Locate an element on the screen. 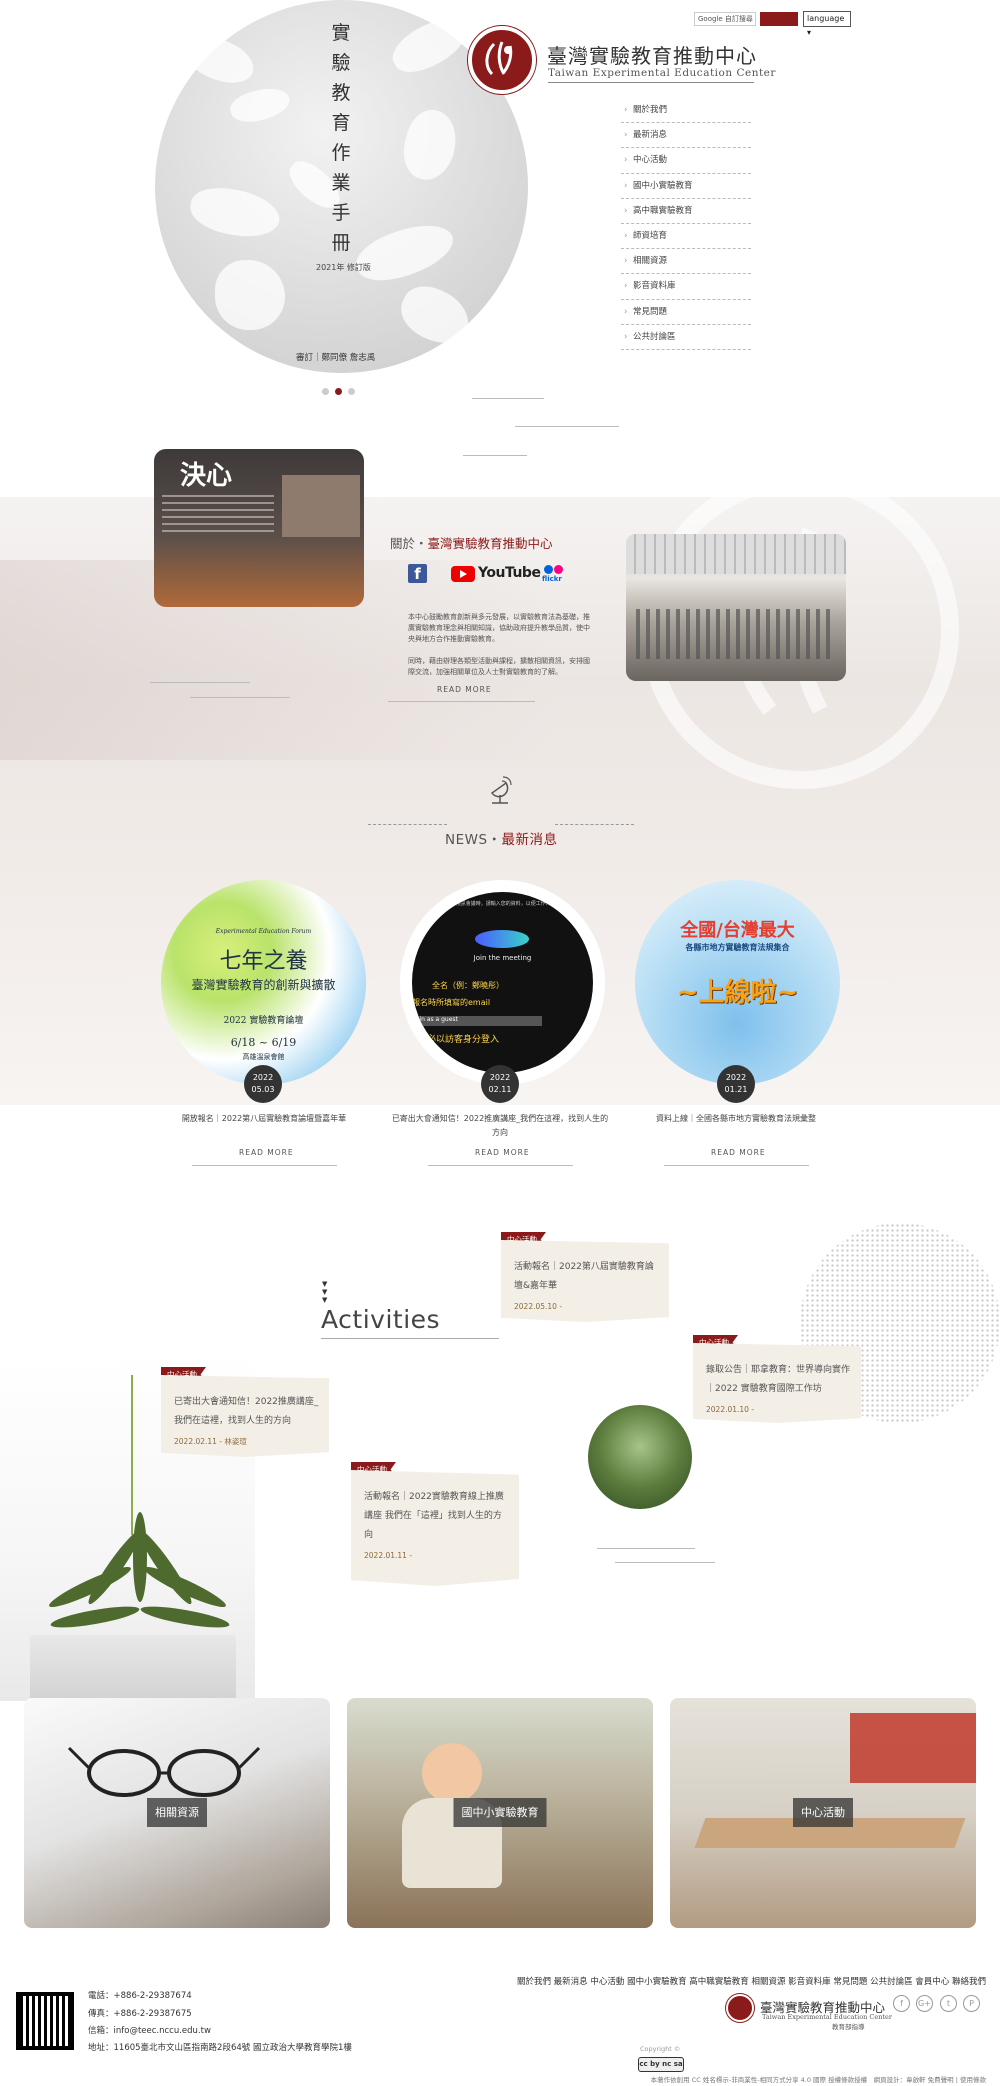 This screenshot has width=1000, height=2086. hero-edition: 2021年 修訂版 is located at coordinates (343, 267).